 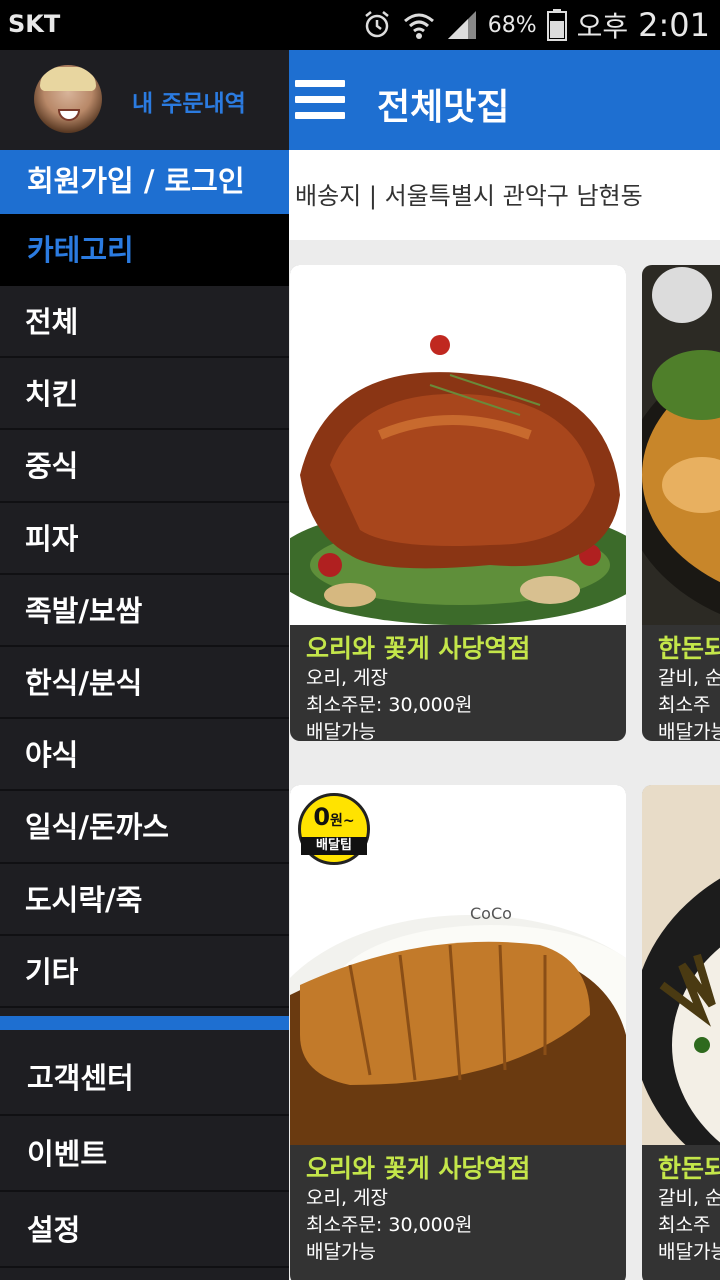 What do you see at coordinates (320, 100) in the screenshot?
I see `menu-icon` at bounding box center [320, 100].